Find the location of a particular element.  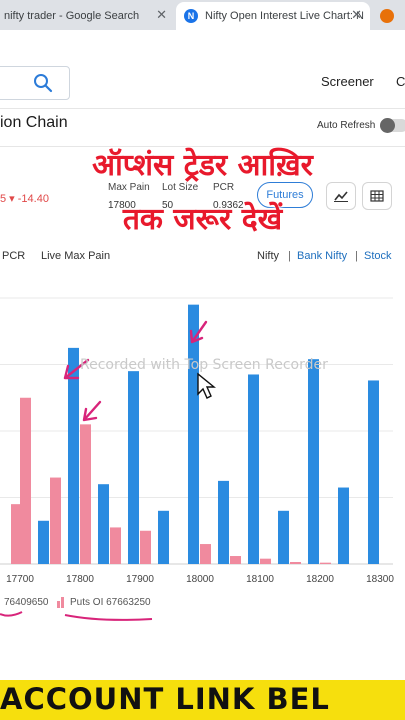

tab-title: nifty trader - Google Search is located at coordinates (72, 16).